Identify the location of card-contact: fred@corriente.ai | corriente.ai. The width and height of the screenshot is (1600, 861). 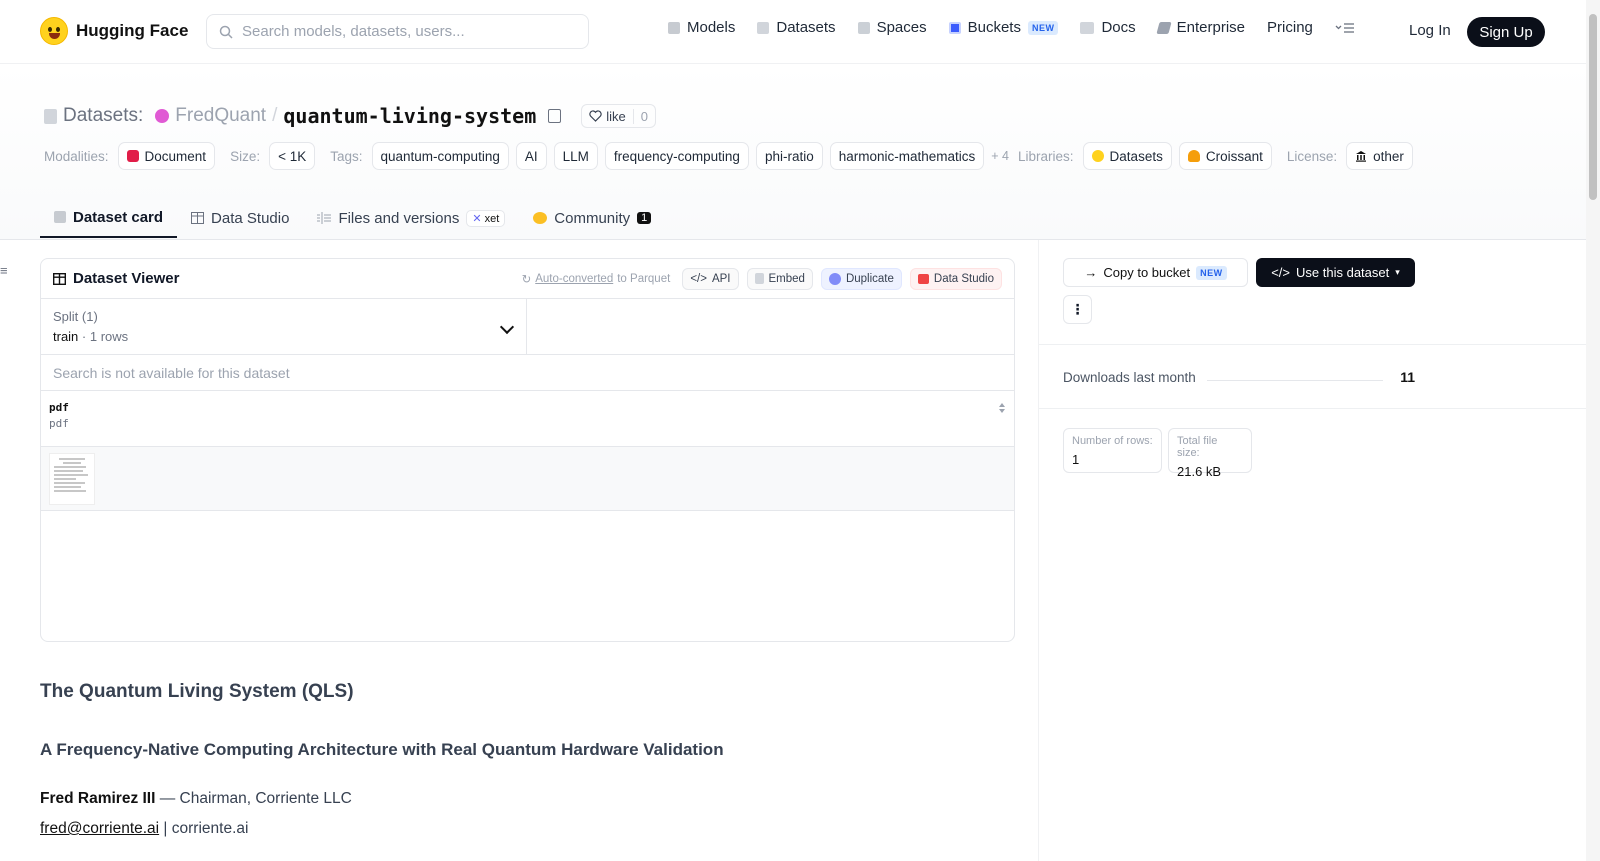
(144, 829).